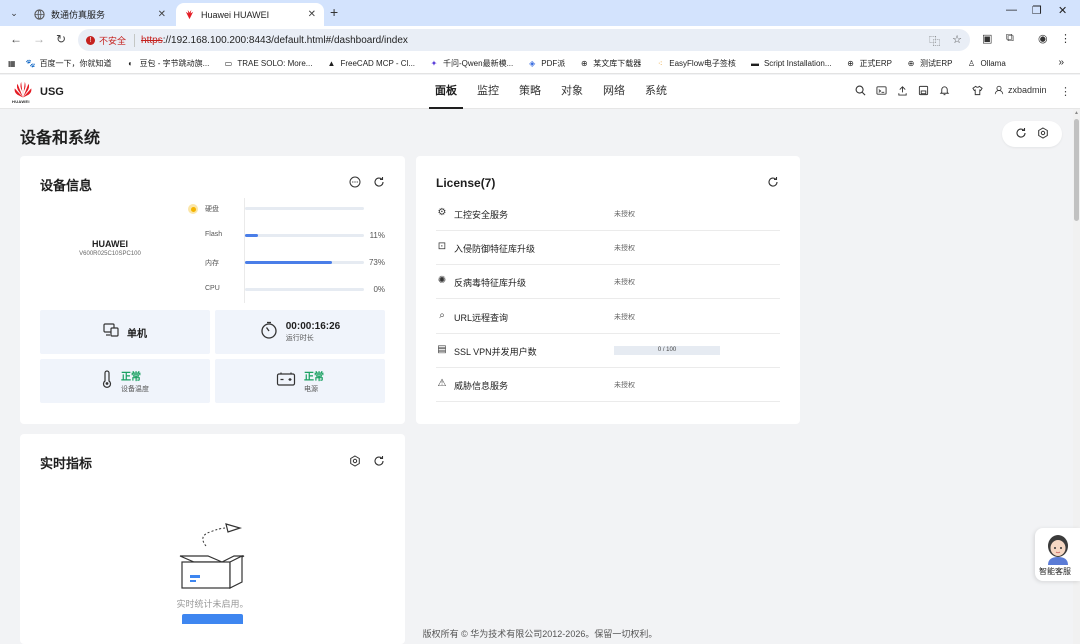 Image resolution: width=1080 pixels, height=644 pixels. Describe the element at coordinates (69, 63) in the screenshot. I see `bookmark-item: 🐾 百度一下，你就知道` at that location.